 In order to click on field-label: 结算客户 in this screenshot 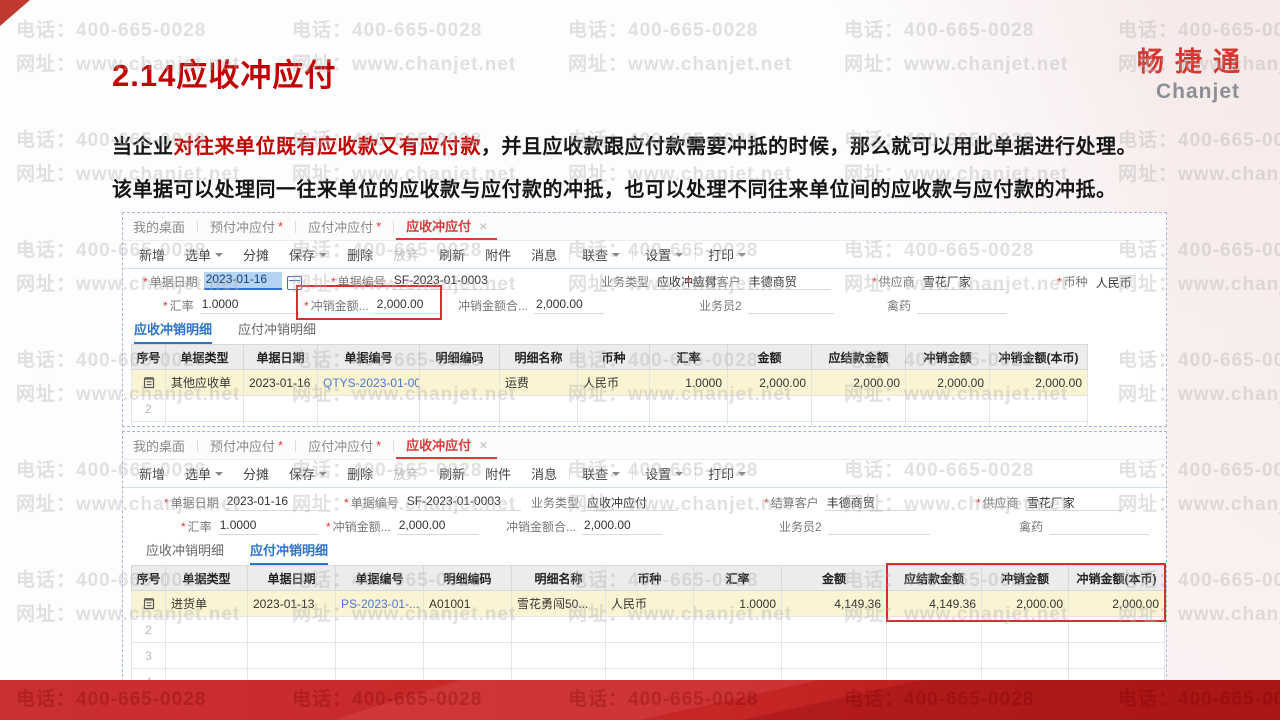, I will do `click(716, 282)`.